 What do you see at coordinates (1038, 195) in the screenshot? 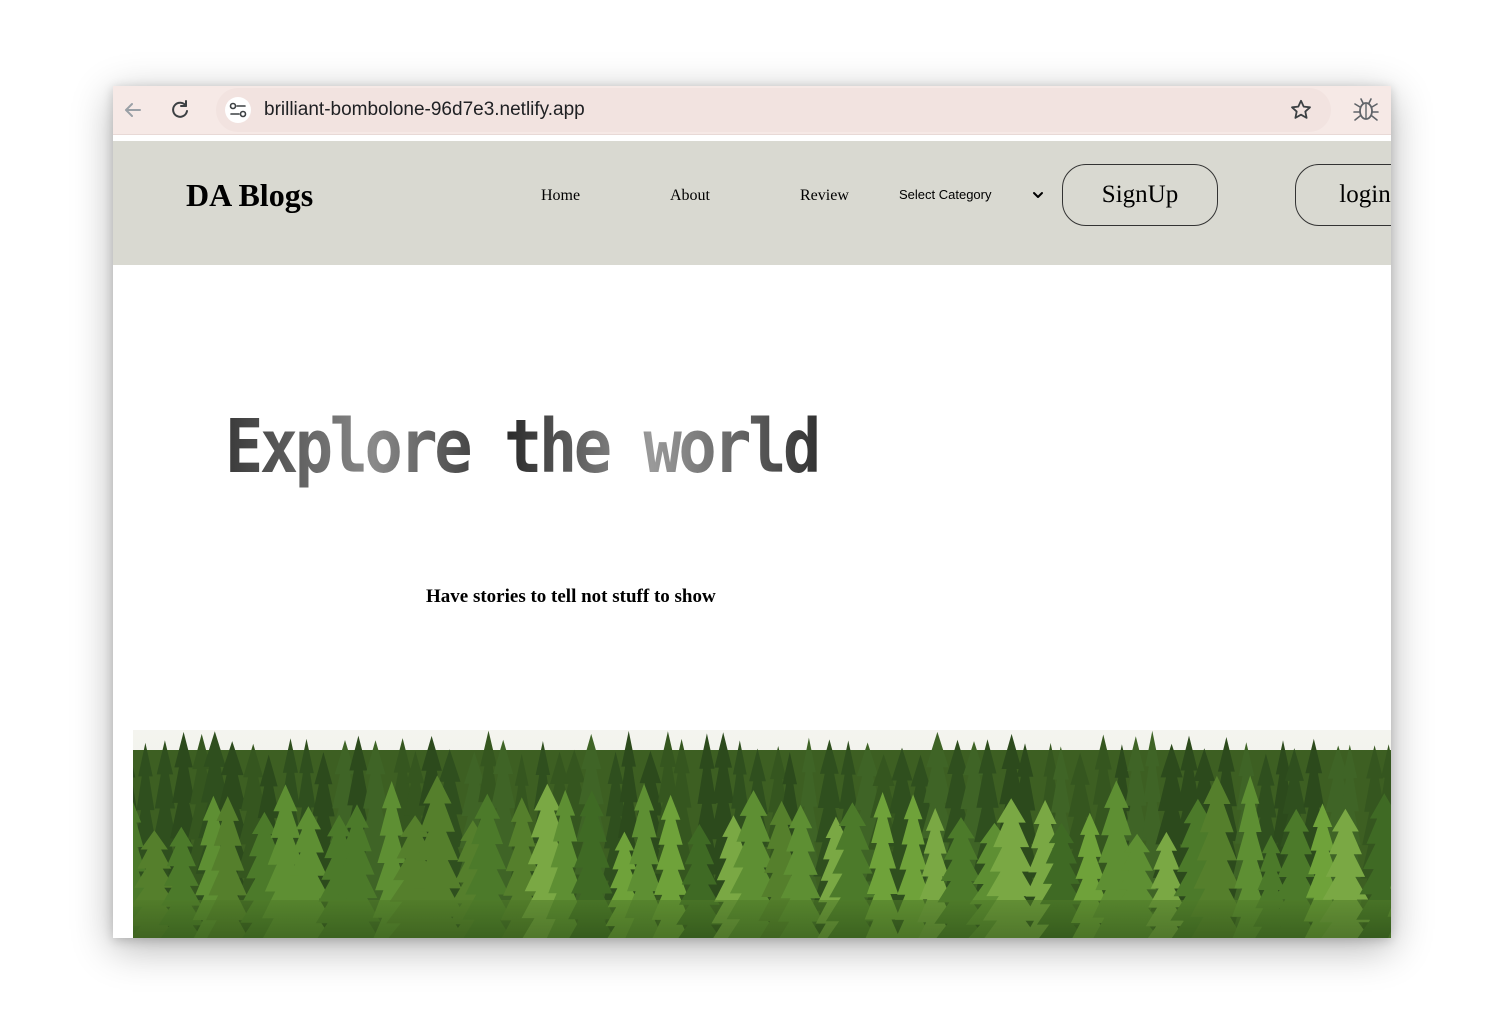
I see `chevron-down-icon` at bounding box center [1038, 195].